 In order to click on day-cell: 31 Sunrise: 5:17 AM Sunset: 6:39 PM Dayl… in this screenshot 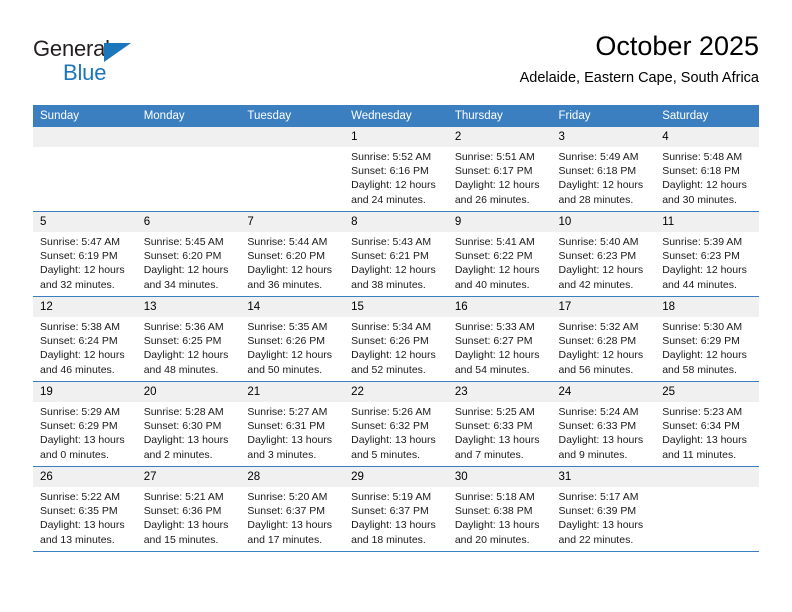, I will do `click(603, 509)`.